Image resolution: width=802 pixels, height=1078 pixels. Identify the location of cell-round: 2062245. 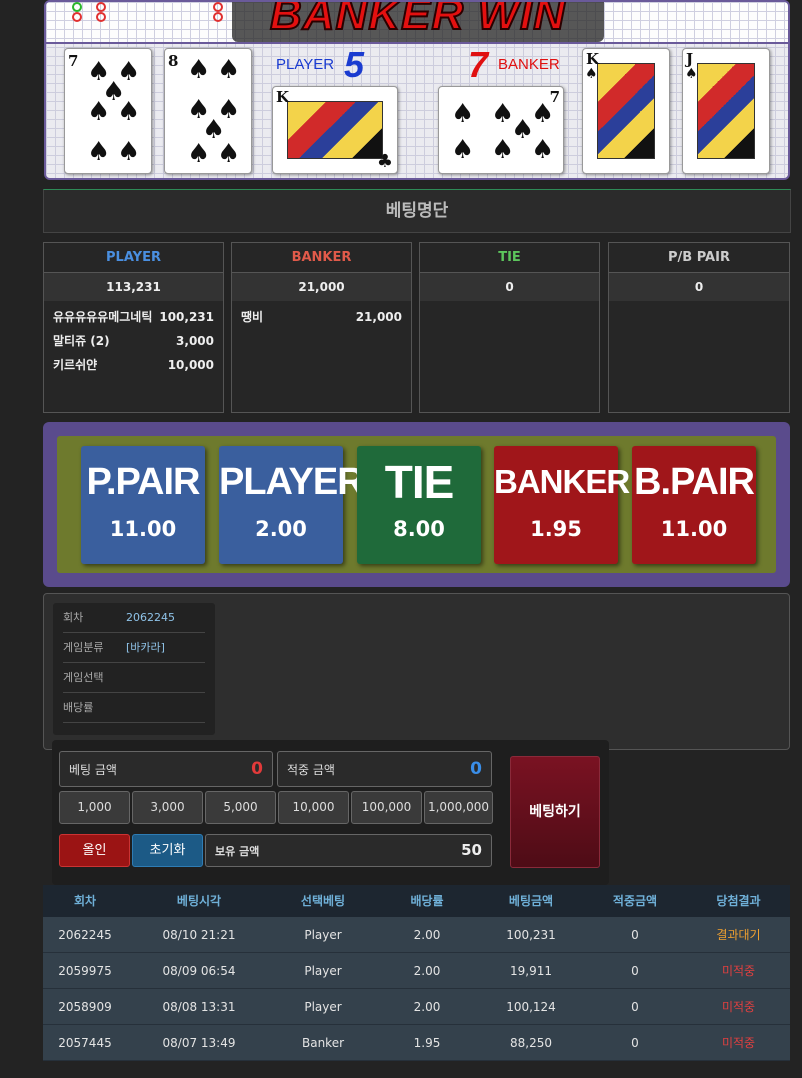
(85, 935).